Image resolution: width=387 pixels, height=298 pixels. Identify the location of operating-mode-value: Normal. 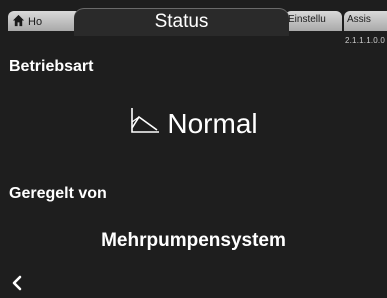
(193, 123).